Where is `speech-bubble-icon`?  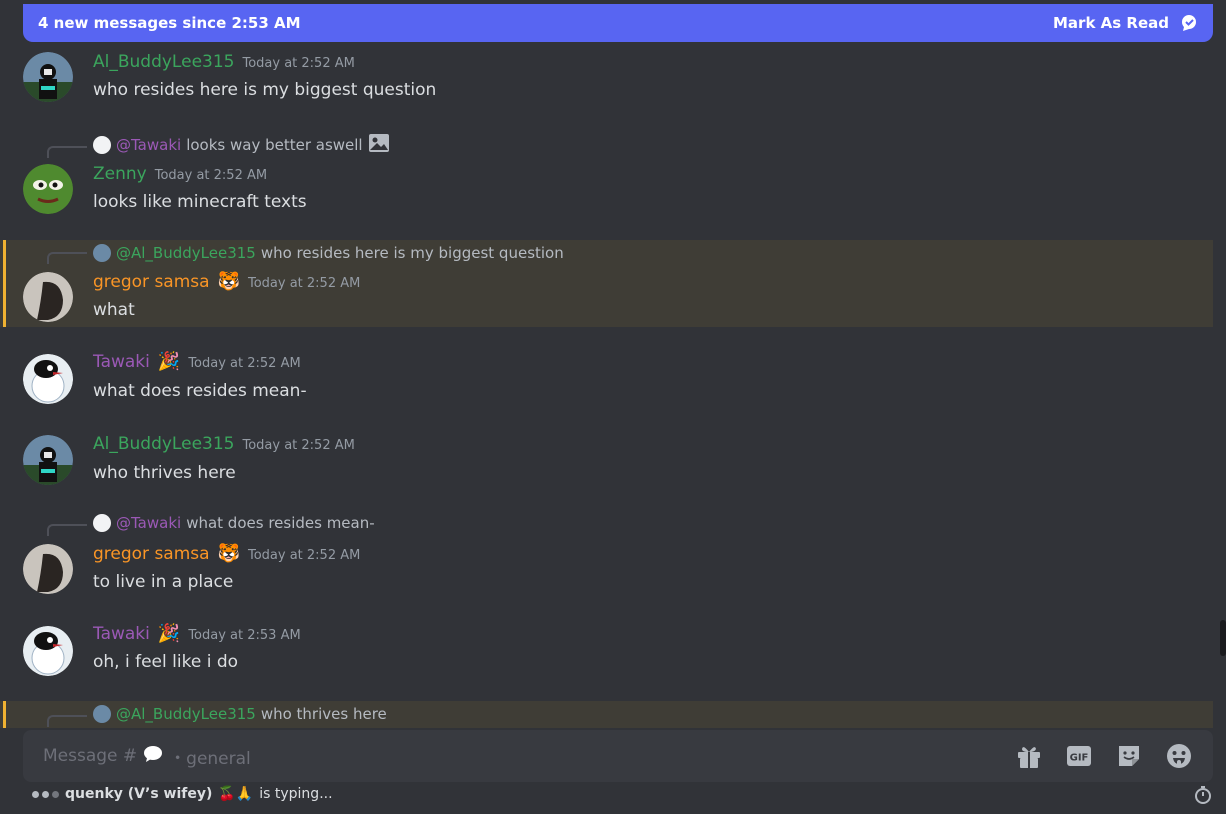 speech-bubble-icon is located at coordinates (153, 756).